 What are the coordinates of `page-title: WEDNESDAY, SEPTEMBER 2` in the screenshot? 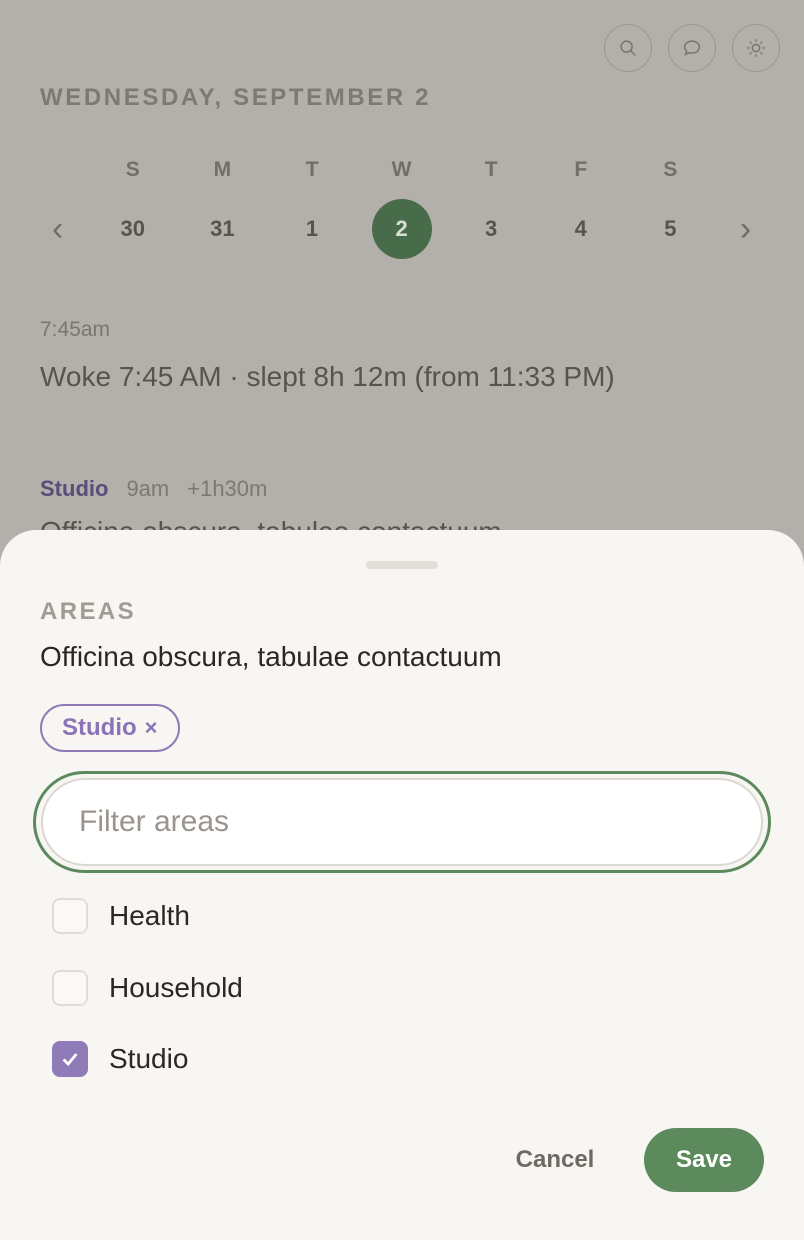 It's located at (236, 97).